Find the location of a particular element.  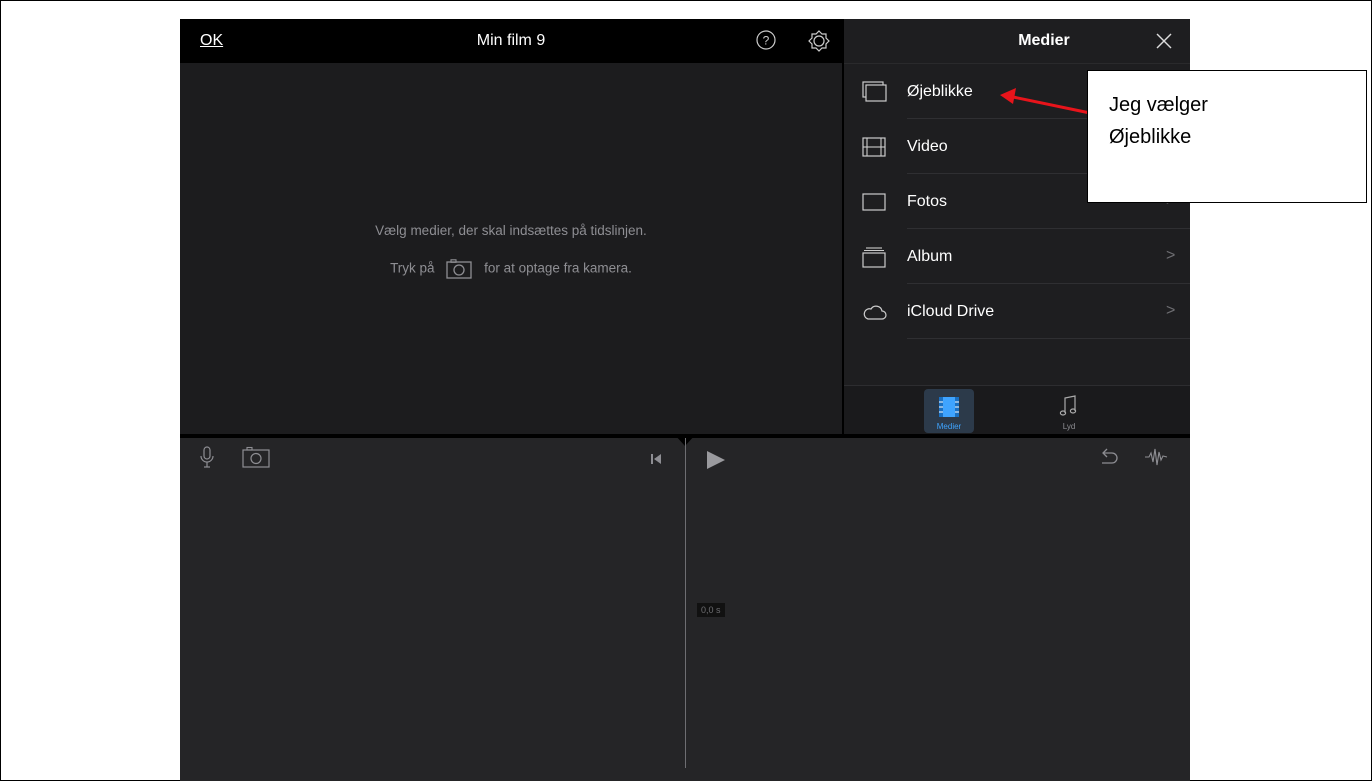

callout-line1: Jeg vælger is located at coordinates (1158, 105).